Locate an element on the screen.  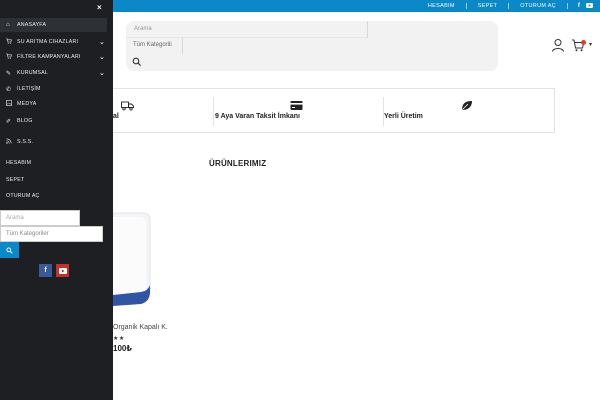
menu-item-label: SU ARITMA CIHAZLARI is located at coordinates (48, 42).